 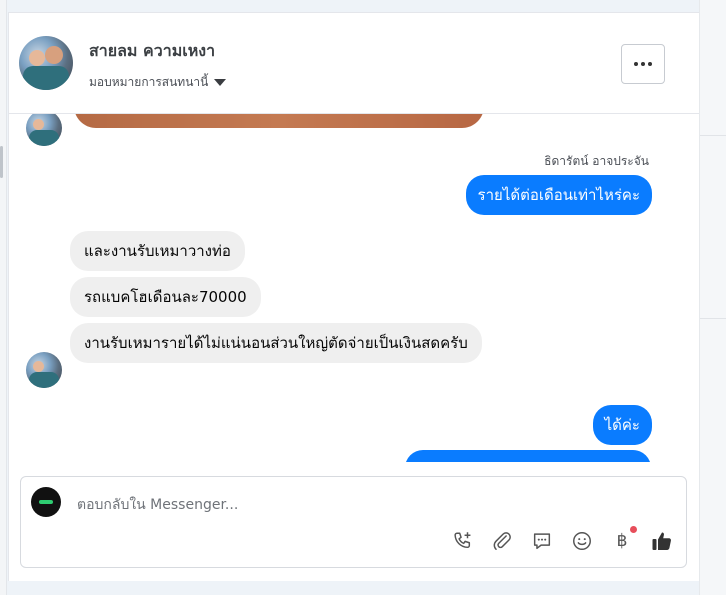 I want to click on message-bubble-outgoing: ได้ค่ะ, so click(x=622, y=425).